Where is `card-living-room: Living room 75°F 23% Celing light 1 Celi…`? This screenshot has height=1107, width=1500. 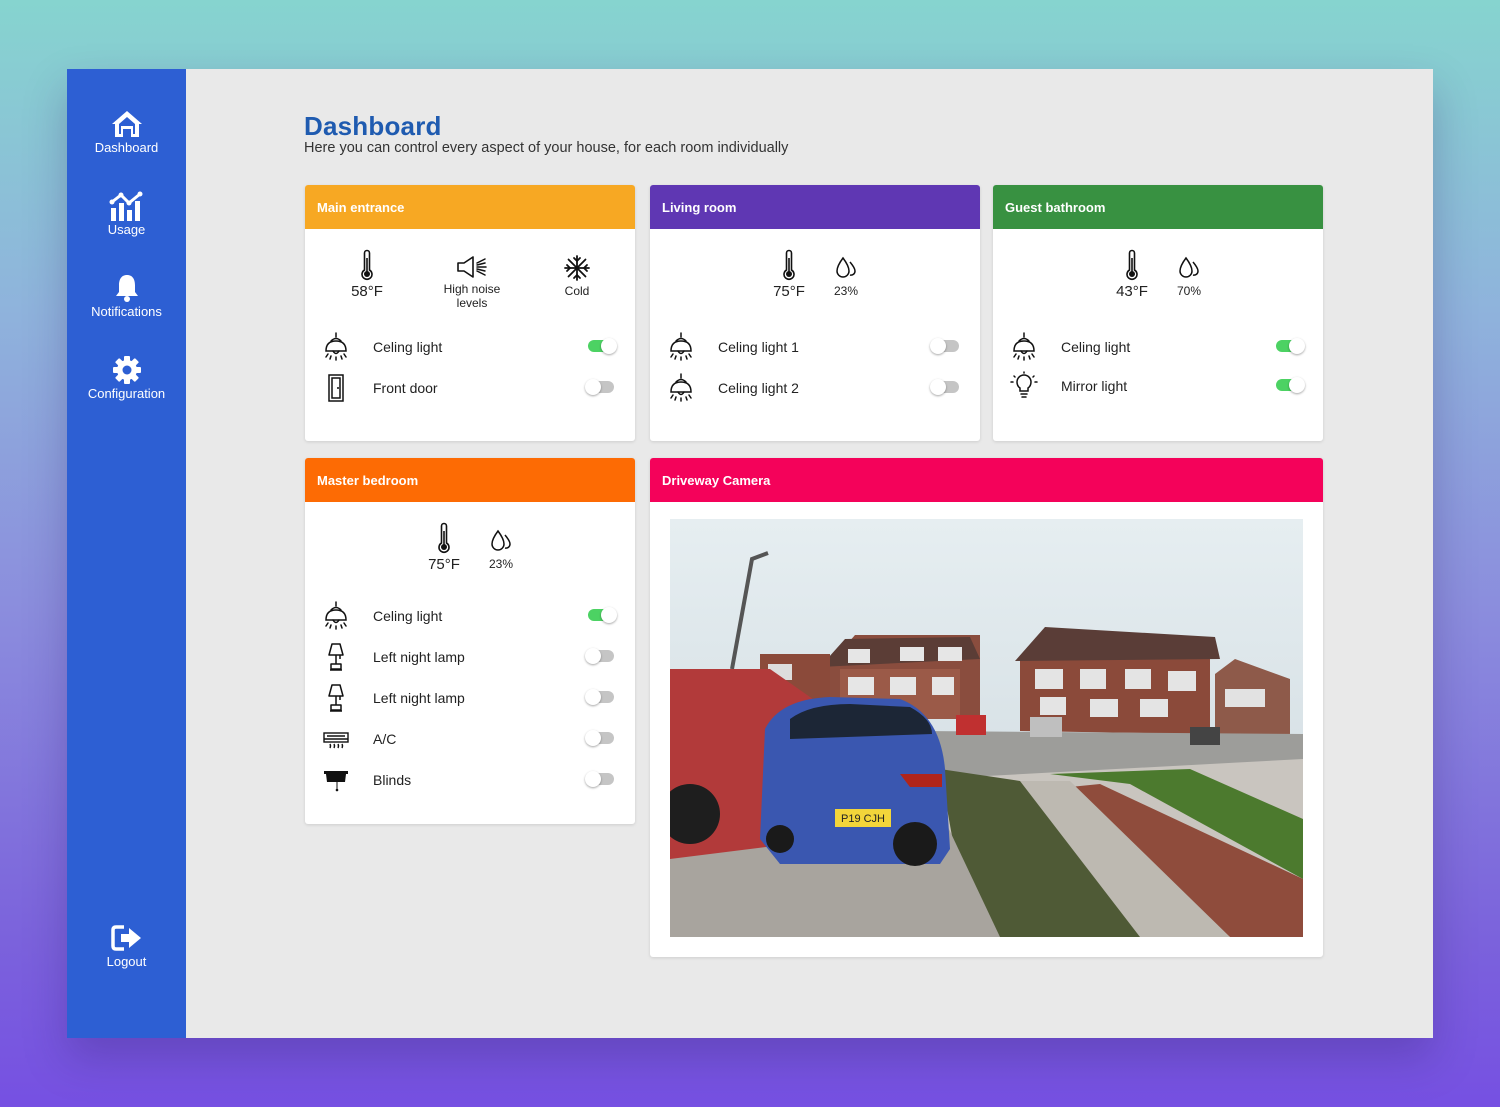
card-living-room: Living room 75°F 23% Celing light 1 Celi… is located at coordinates (815, 313).